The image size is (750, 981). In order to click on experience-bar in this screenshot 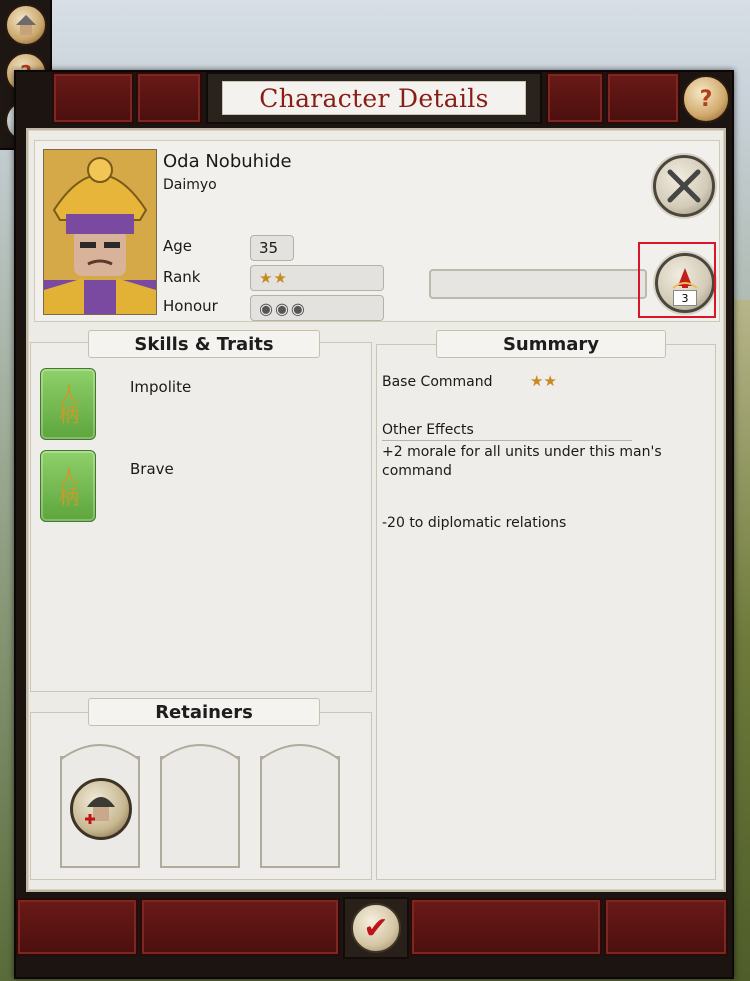, I will do `click(538, 284)`.